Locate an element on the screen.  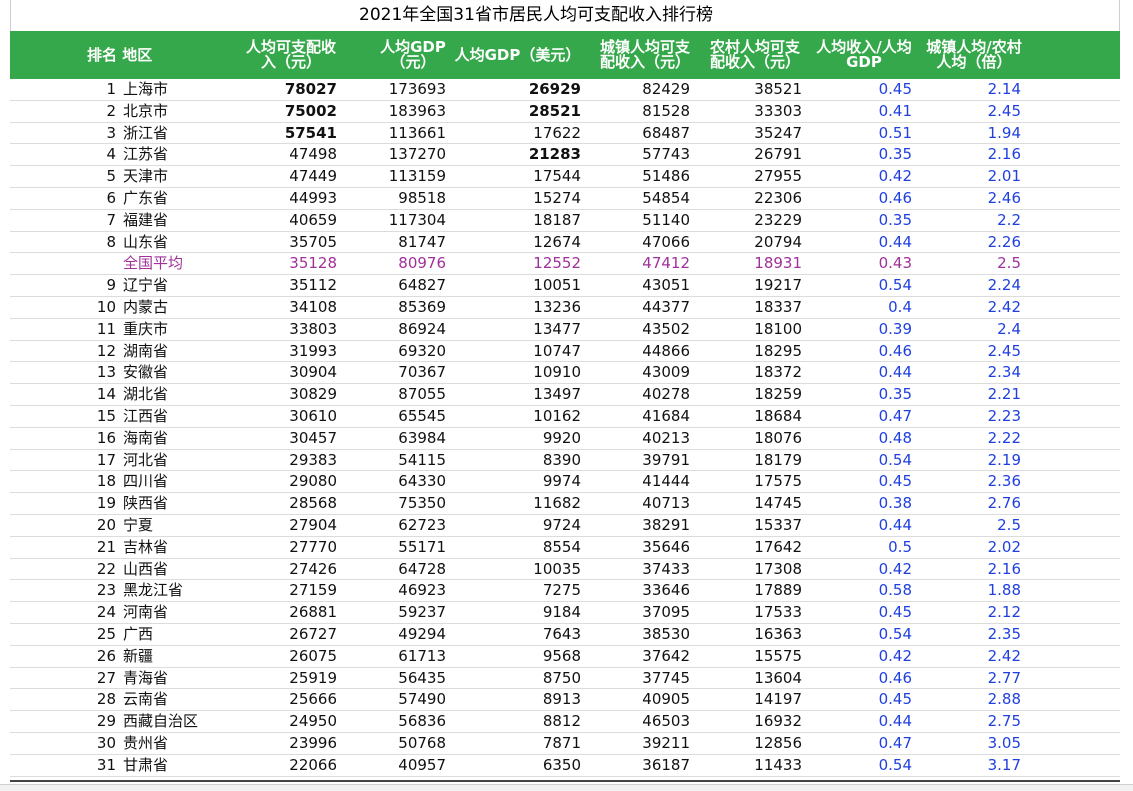
gdp-usd-cell: 17544 is located at coordinates (515, 176).